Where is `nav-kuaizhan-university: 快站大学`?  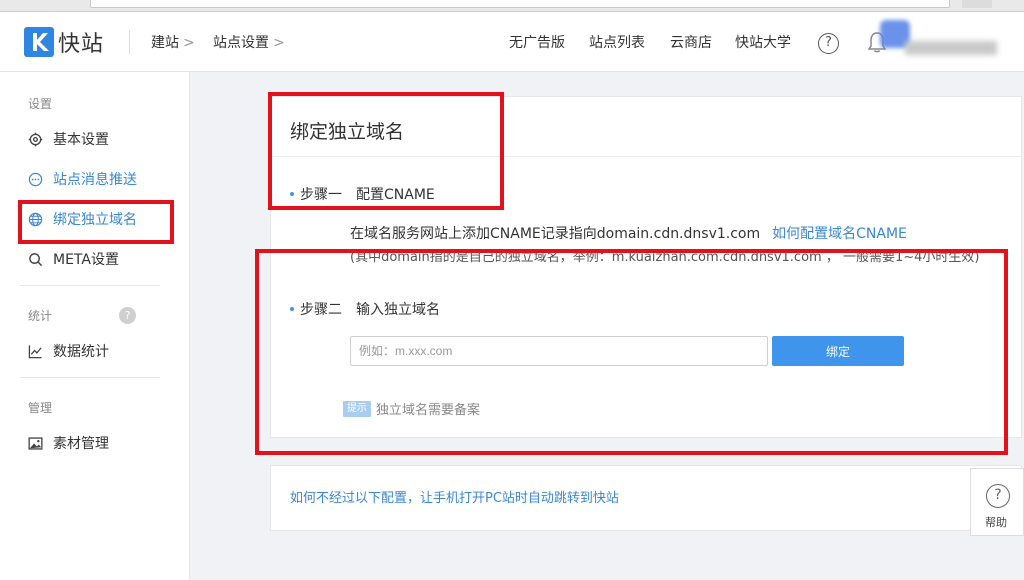 nav-kuaizhan-university: 快站大学 is located at coordinates (763, 42).